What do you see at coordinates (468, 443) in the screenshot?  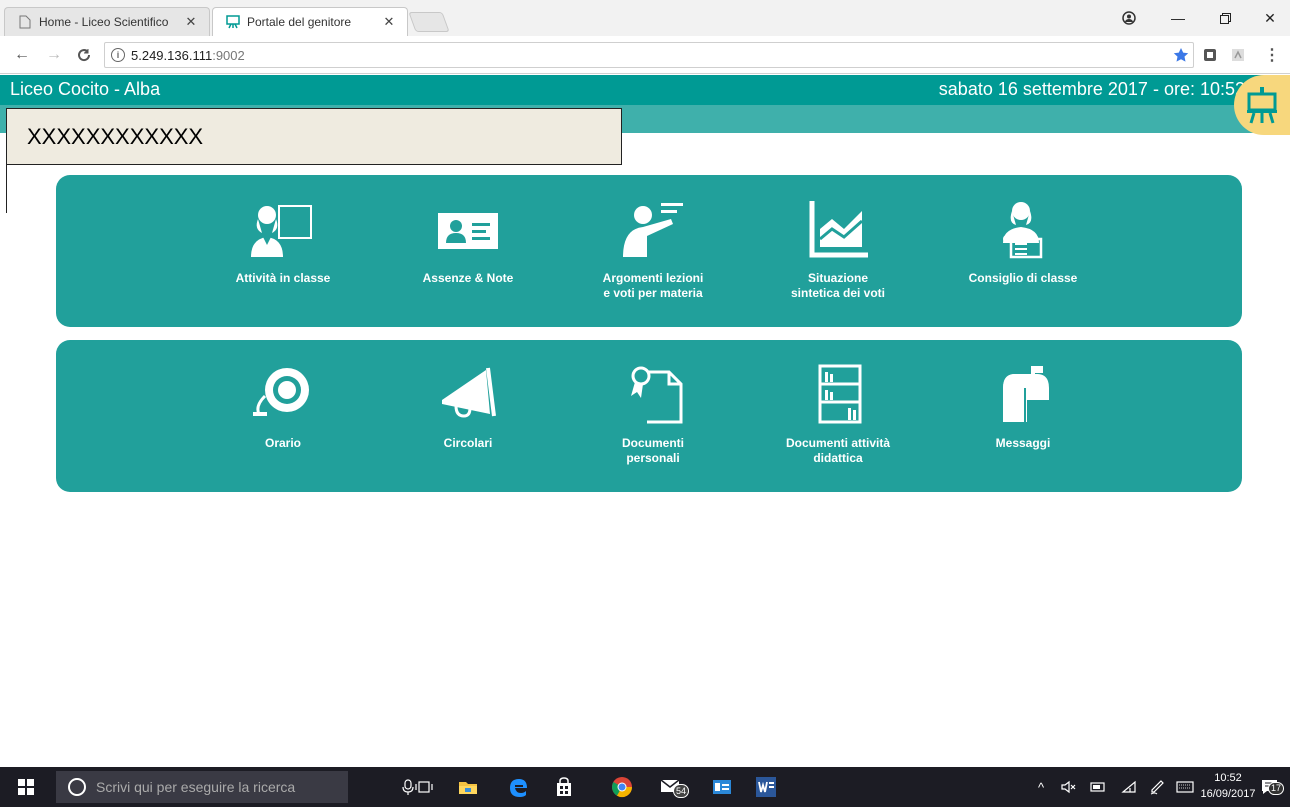 I see `tile-label: Circolari` at bounding box center [468, 443].